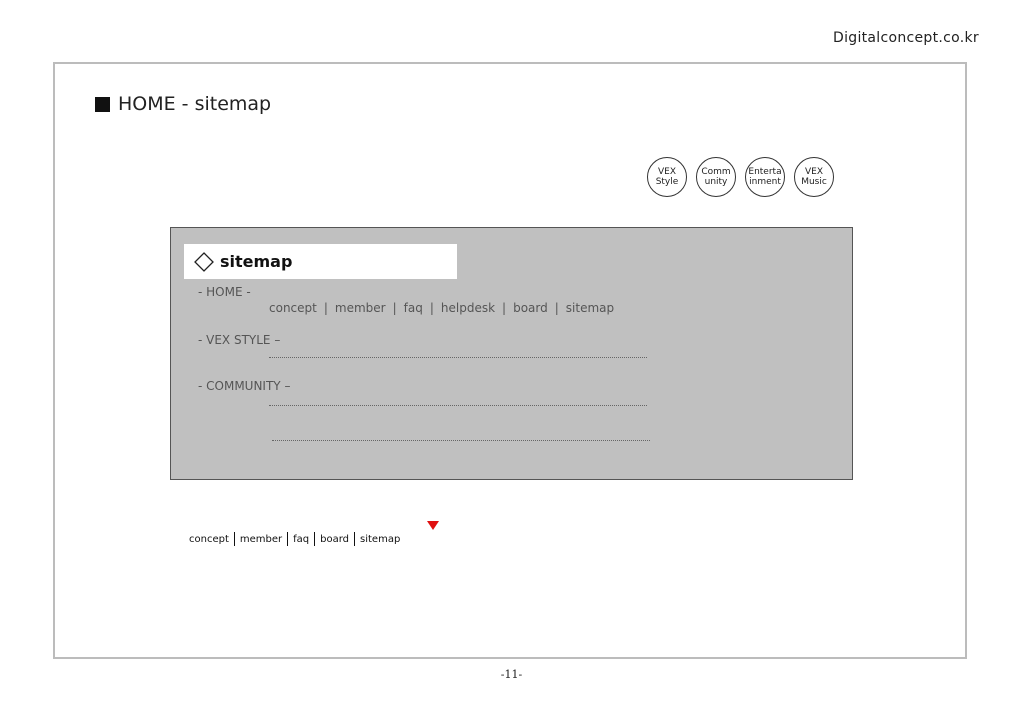 Image resolution: width=1023 pixels, height=708 pixels. What do you see at coordinates (468, 308) in the screenshot?
I see `link-helpdesk: helpdesk` at bounding box center [468, 308].